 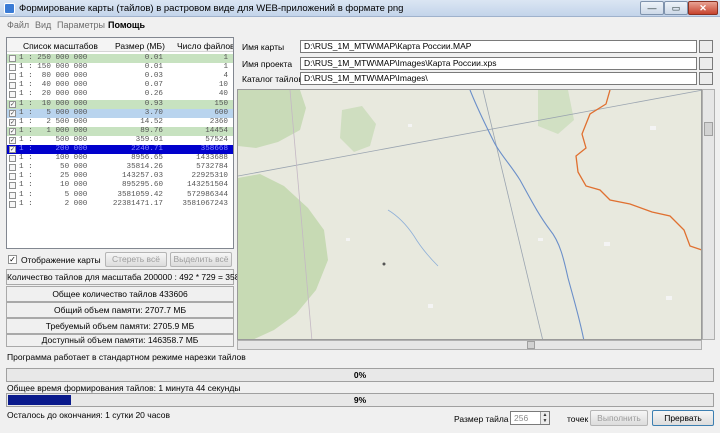 What do you see at coordinates (126, 25) in the screenshot?
I see `menu-help: Помощь` at bounding box center [126, 25].